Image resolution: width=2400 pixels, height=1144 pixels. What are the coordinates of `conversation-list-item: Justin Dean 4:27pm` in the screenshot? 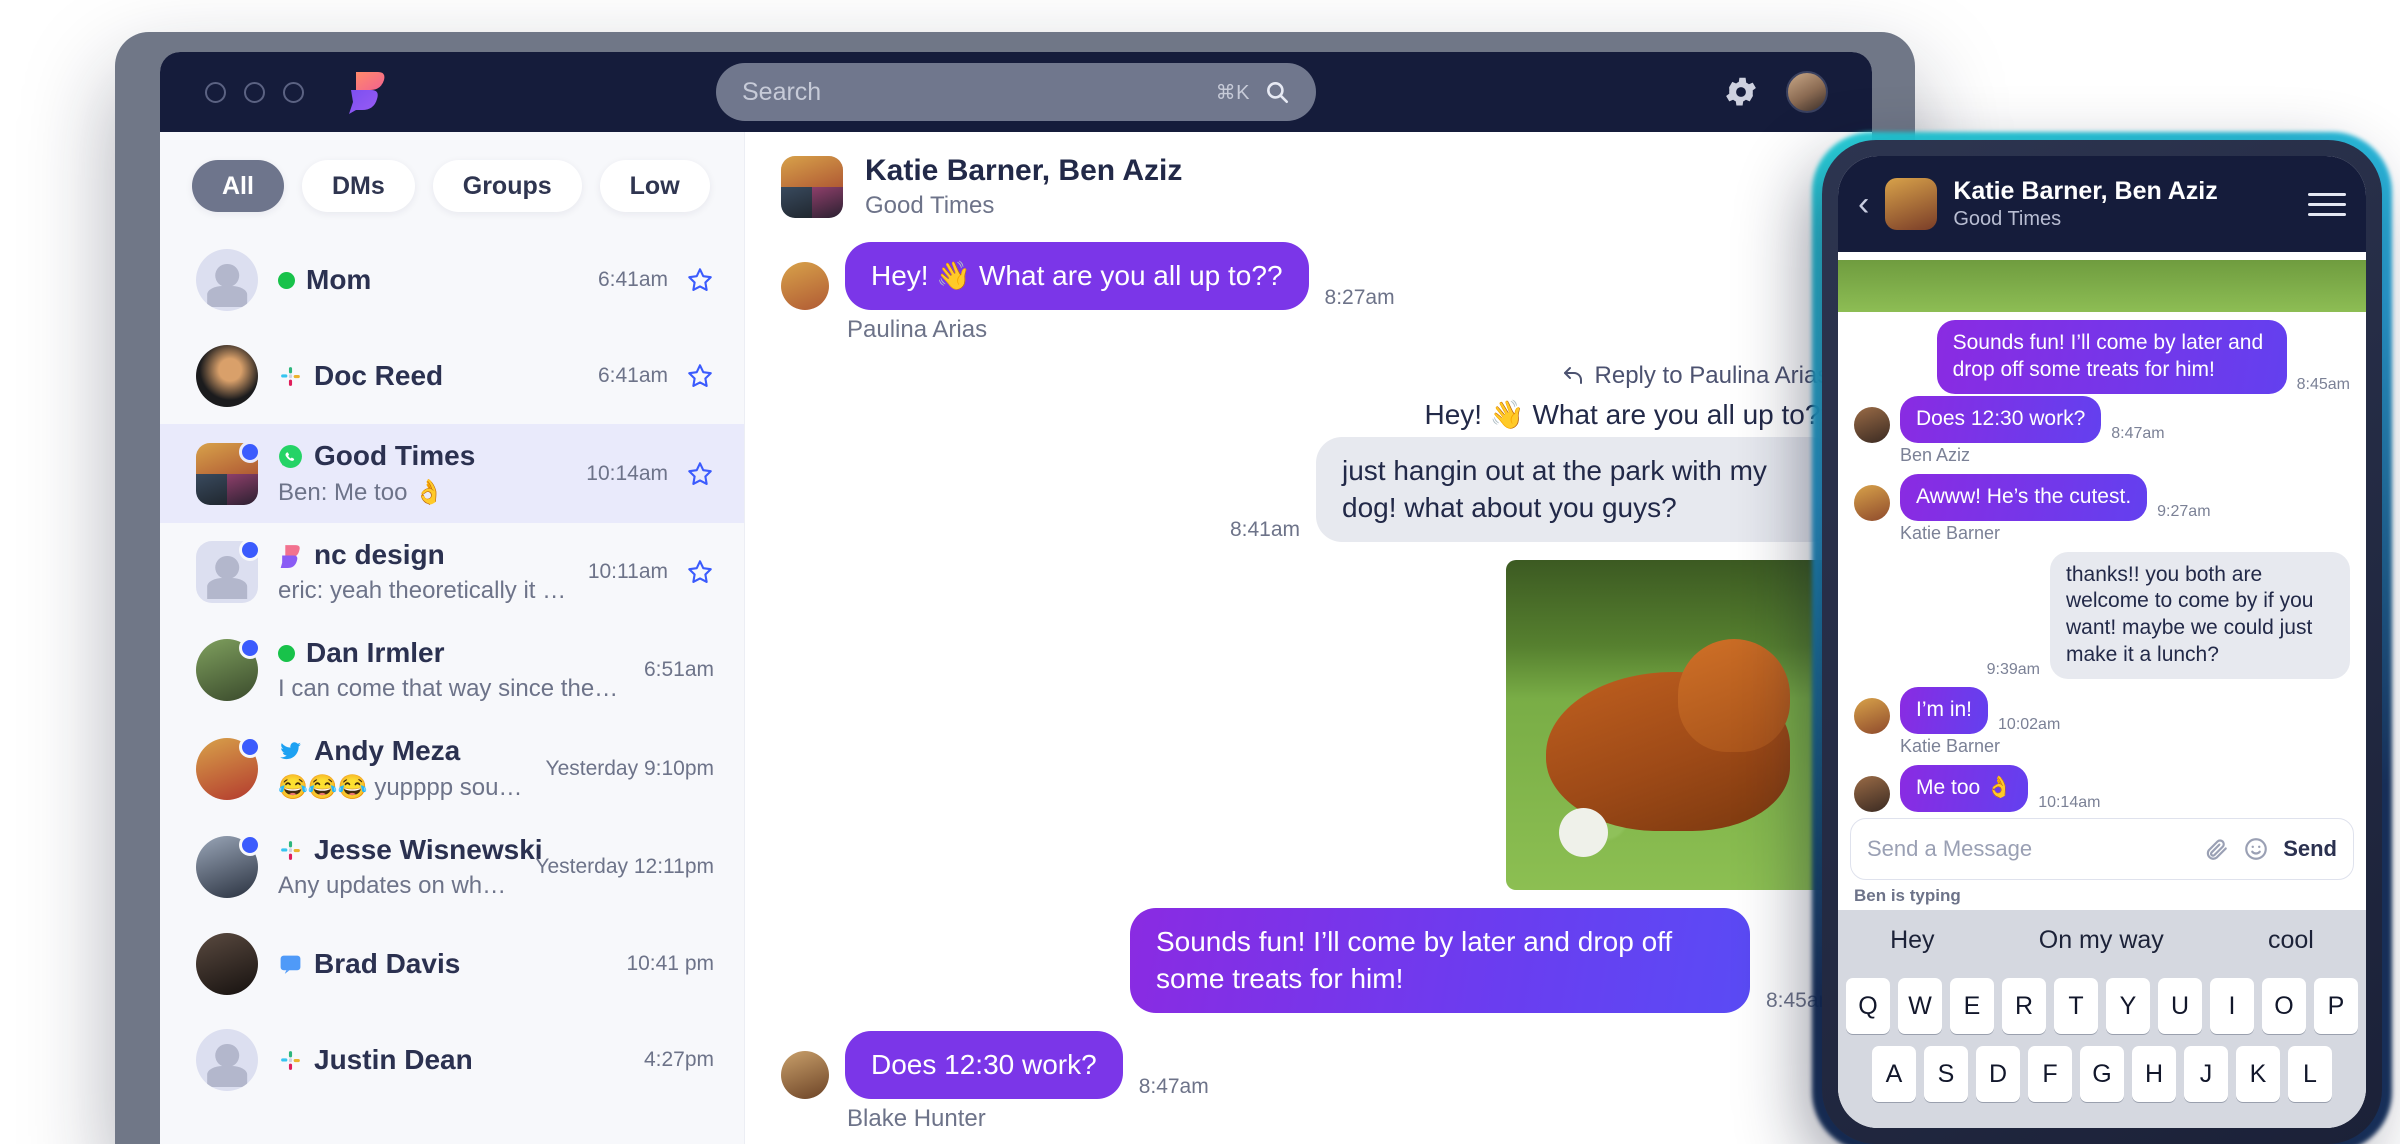 It's located at (452, 1060).